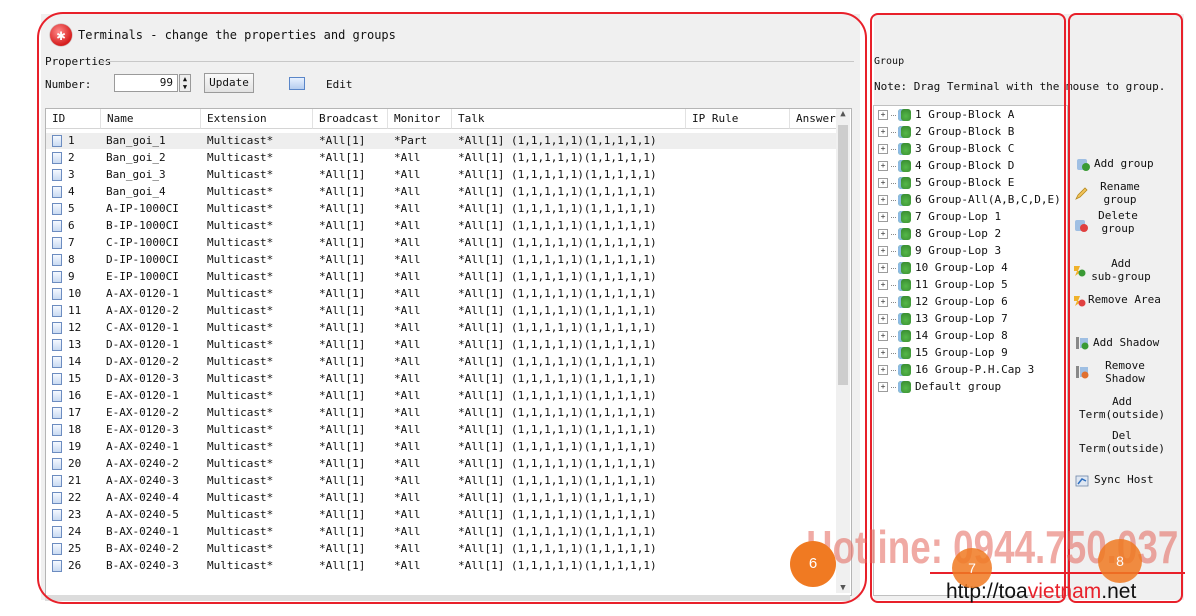 The width and height of the screenshot is (1196, 616). What do you see at coordinates (1125, 308) in the screenshot?
I see `highlight-box-actions` at bounding box center [1125, 308].